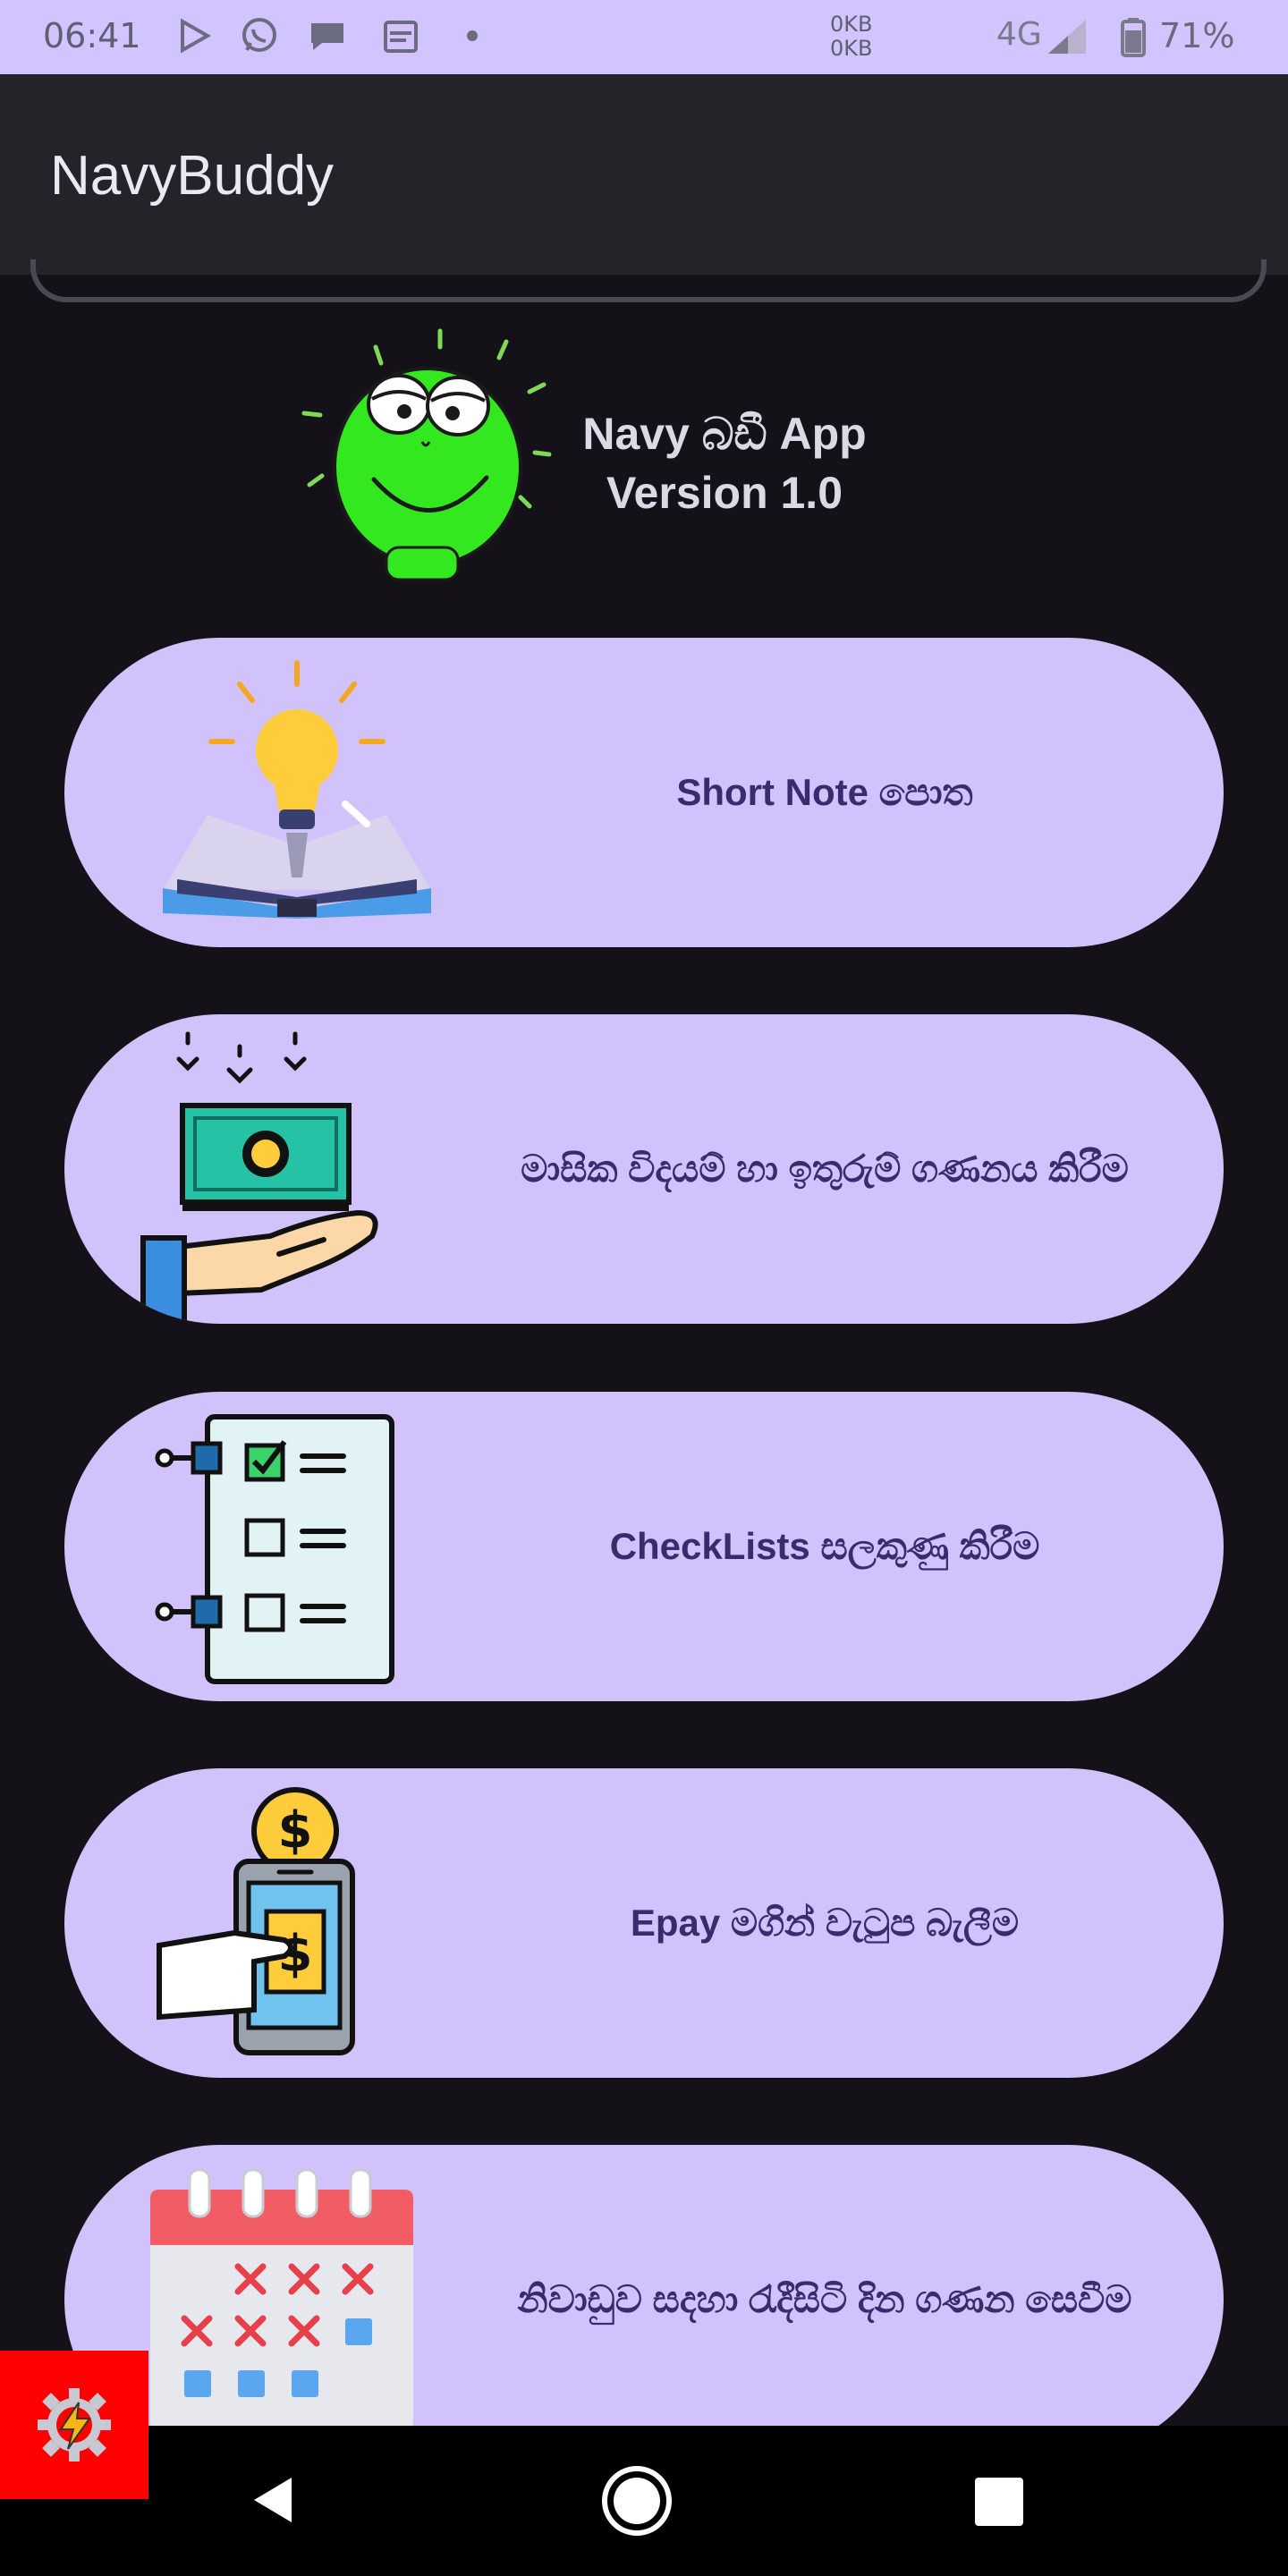  Describe the element at coordinates (472, 35) in the screenshot. I see `dot-icon` at that location.